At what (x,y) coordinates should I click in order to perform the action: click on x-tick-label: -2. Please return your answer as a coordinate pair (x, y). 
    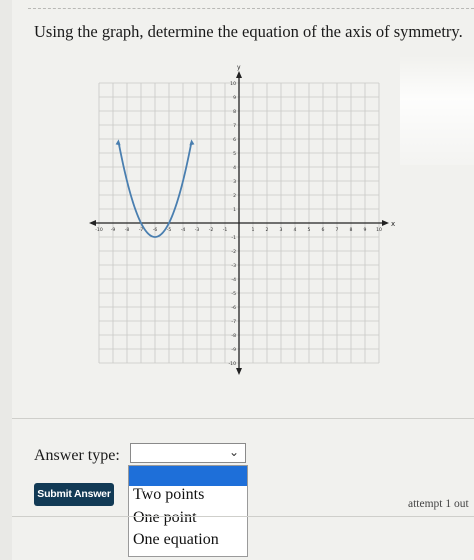
    Looking at the image, I should click on (211, 230).